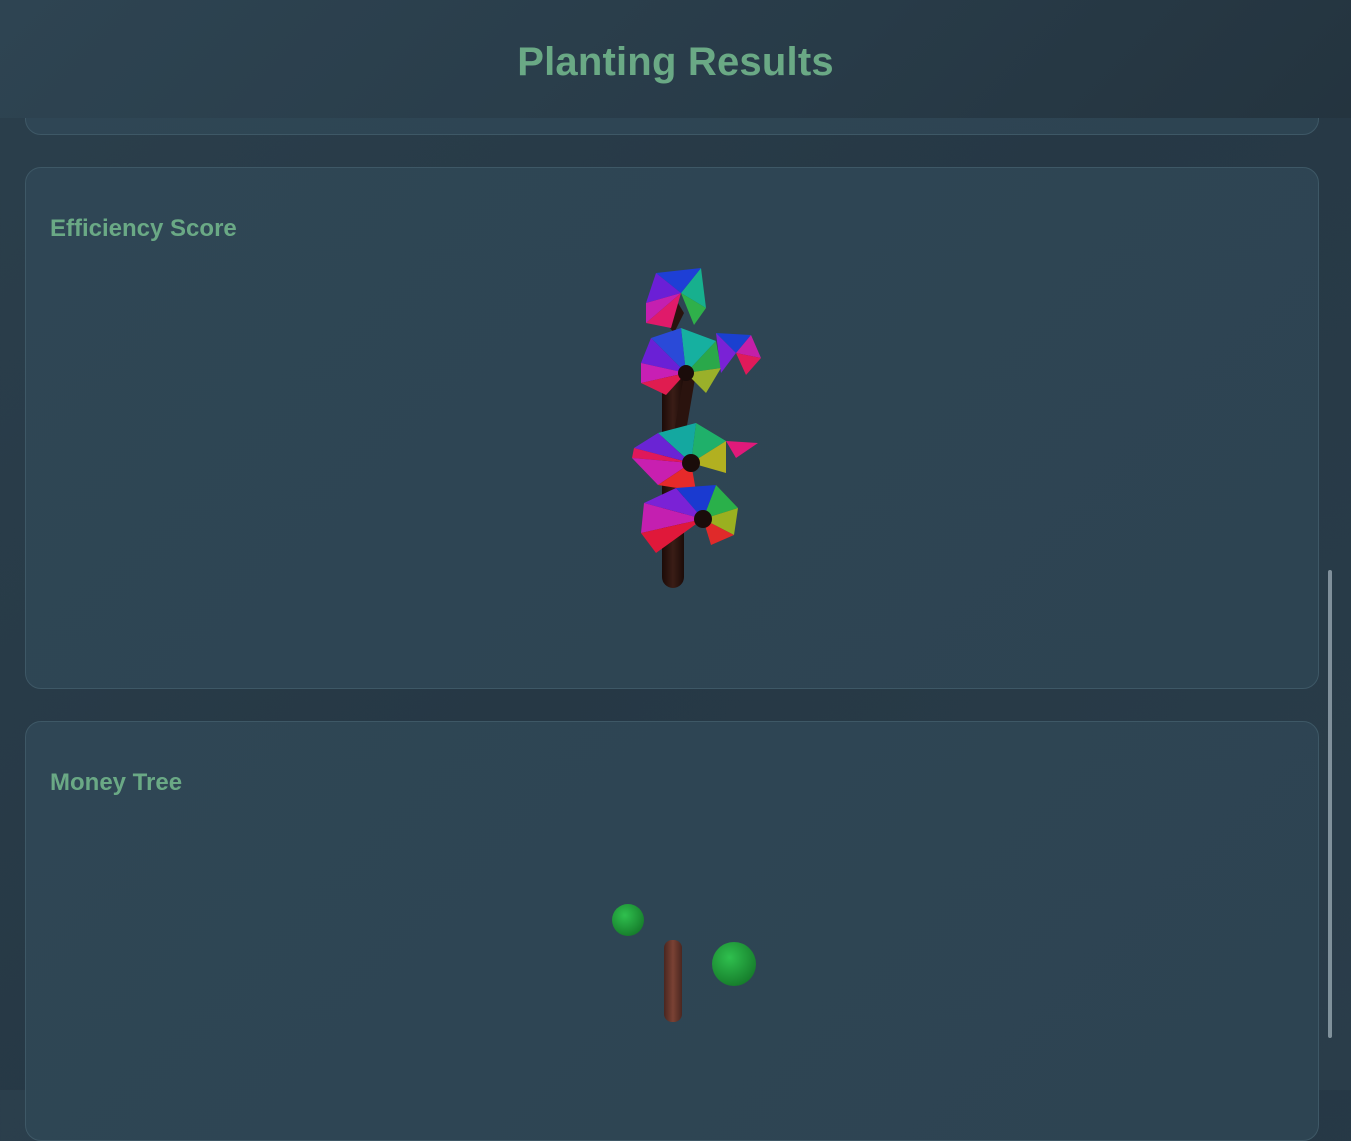 This screenshot has height=1141, width=1351. I want to click on foliage-cluster-lower, so click(689, 519).